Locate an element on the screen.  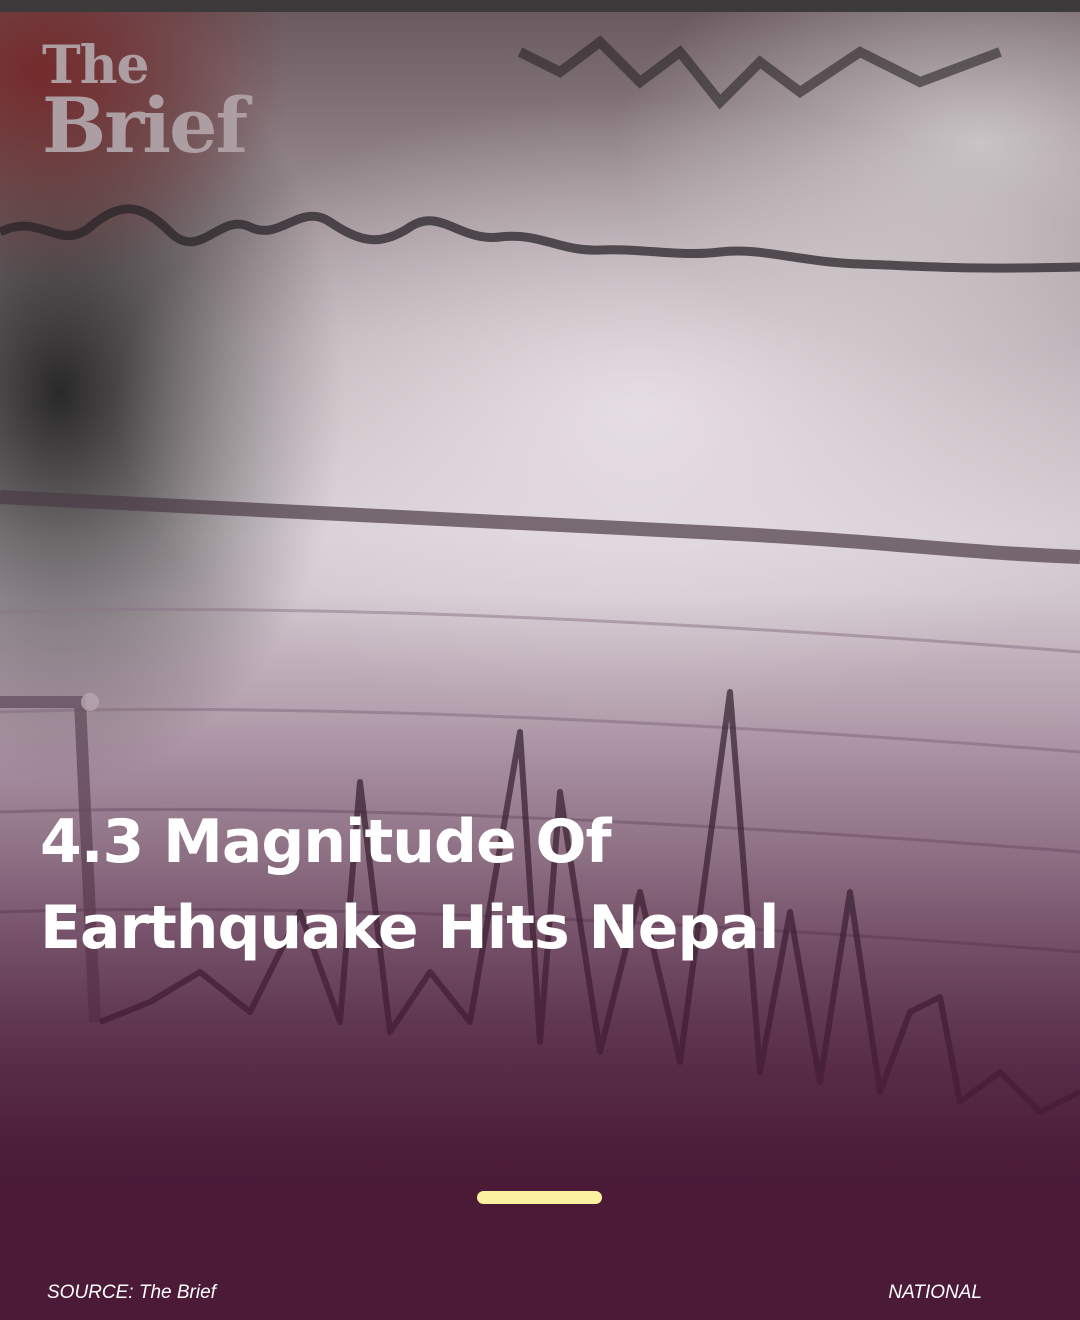
category-label: NATIONAL is located at coordinates (935, 1293).